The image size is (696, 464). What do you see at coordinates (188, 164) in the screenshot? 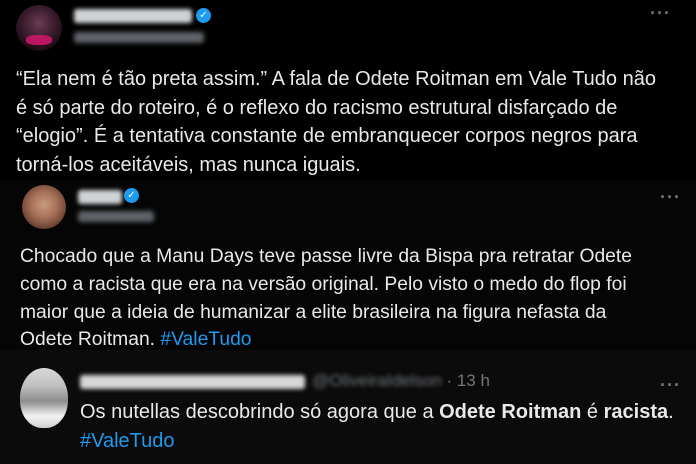
I see `tweet-text-line: torná-los aceitáveis, mas nunca iguais.` at bounding box center [188, 164].